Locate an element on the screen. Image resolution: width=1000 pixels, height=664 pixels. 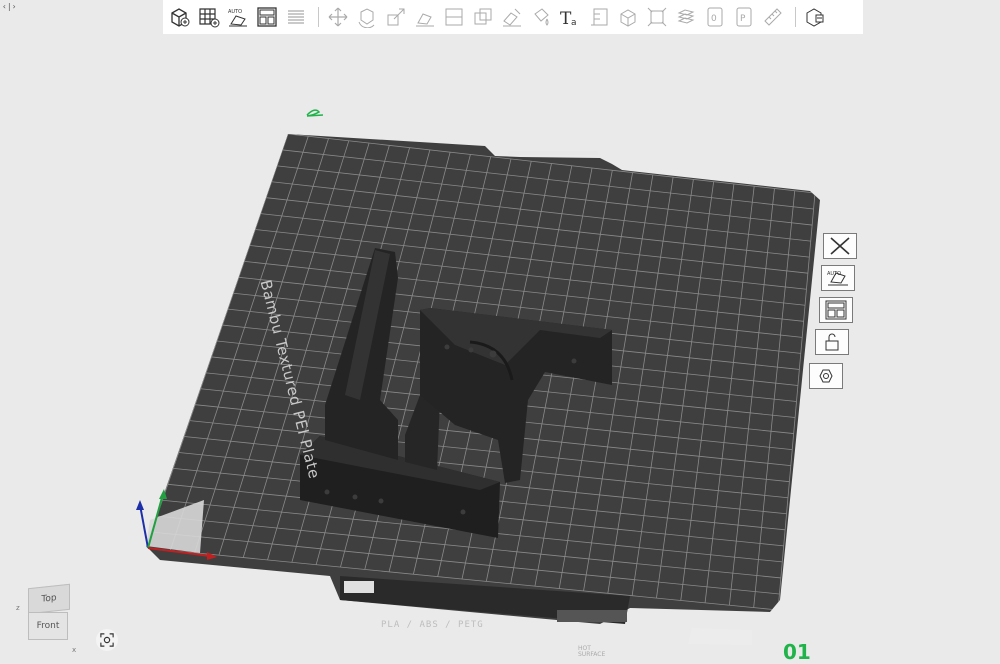
arrange-icon is located at coordinates (267, 17).